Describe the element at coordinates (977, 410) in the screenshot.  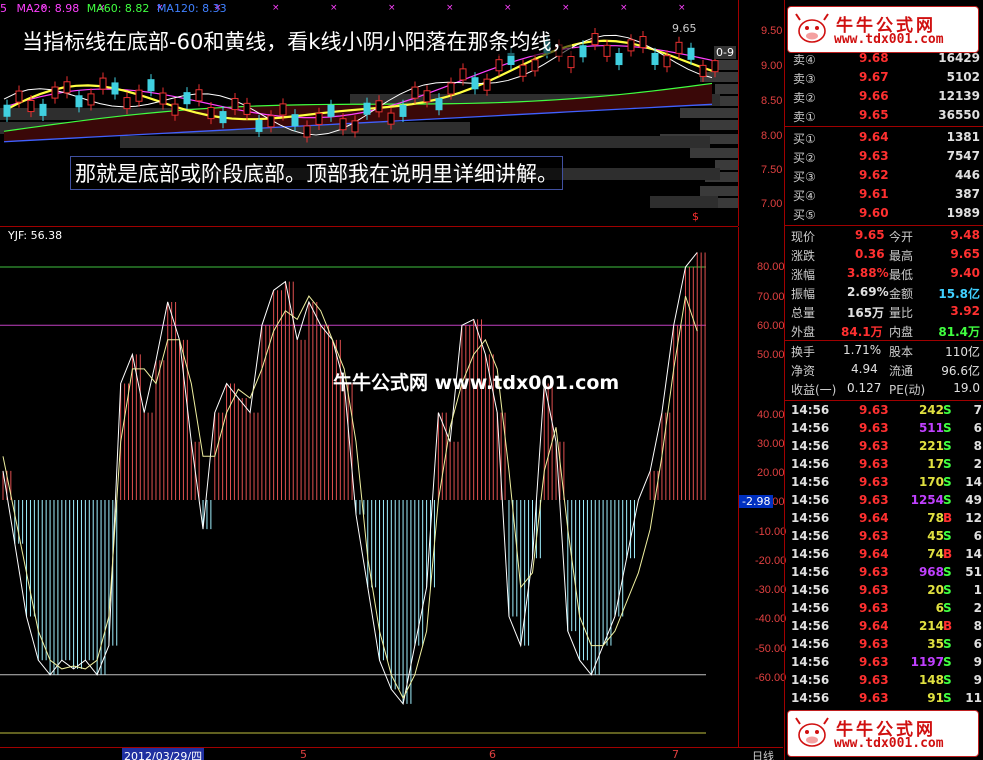
I see `trade-count: 7` at that location.